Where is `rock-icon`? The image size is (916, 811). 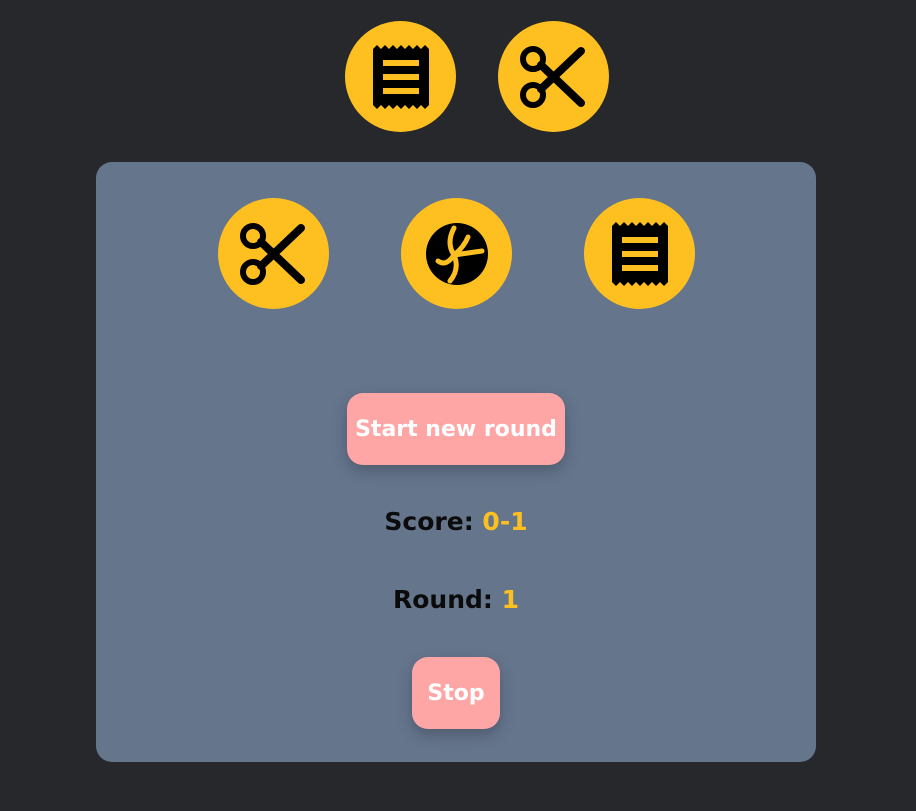
rock-icon is located at coordinates (456, 253).